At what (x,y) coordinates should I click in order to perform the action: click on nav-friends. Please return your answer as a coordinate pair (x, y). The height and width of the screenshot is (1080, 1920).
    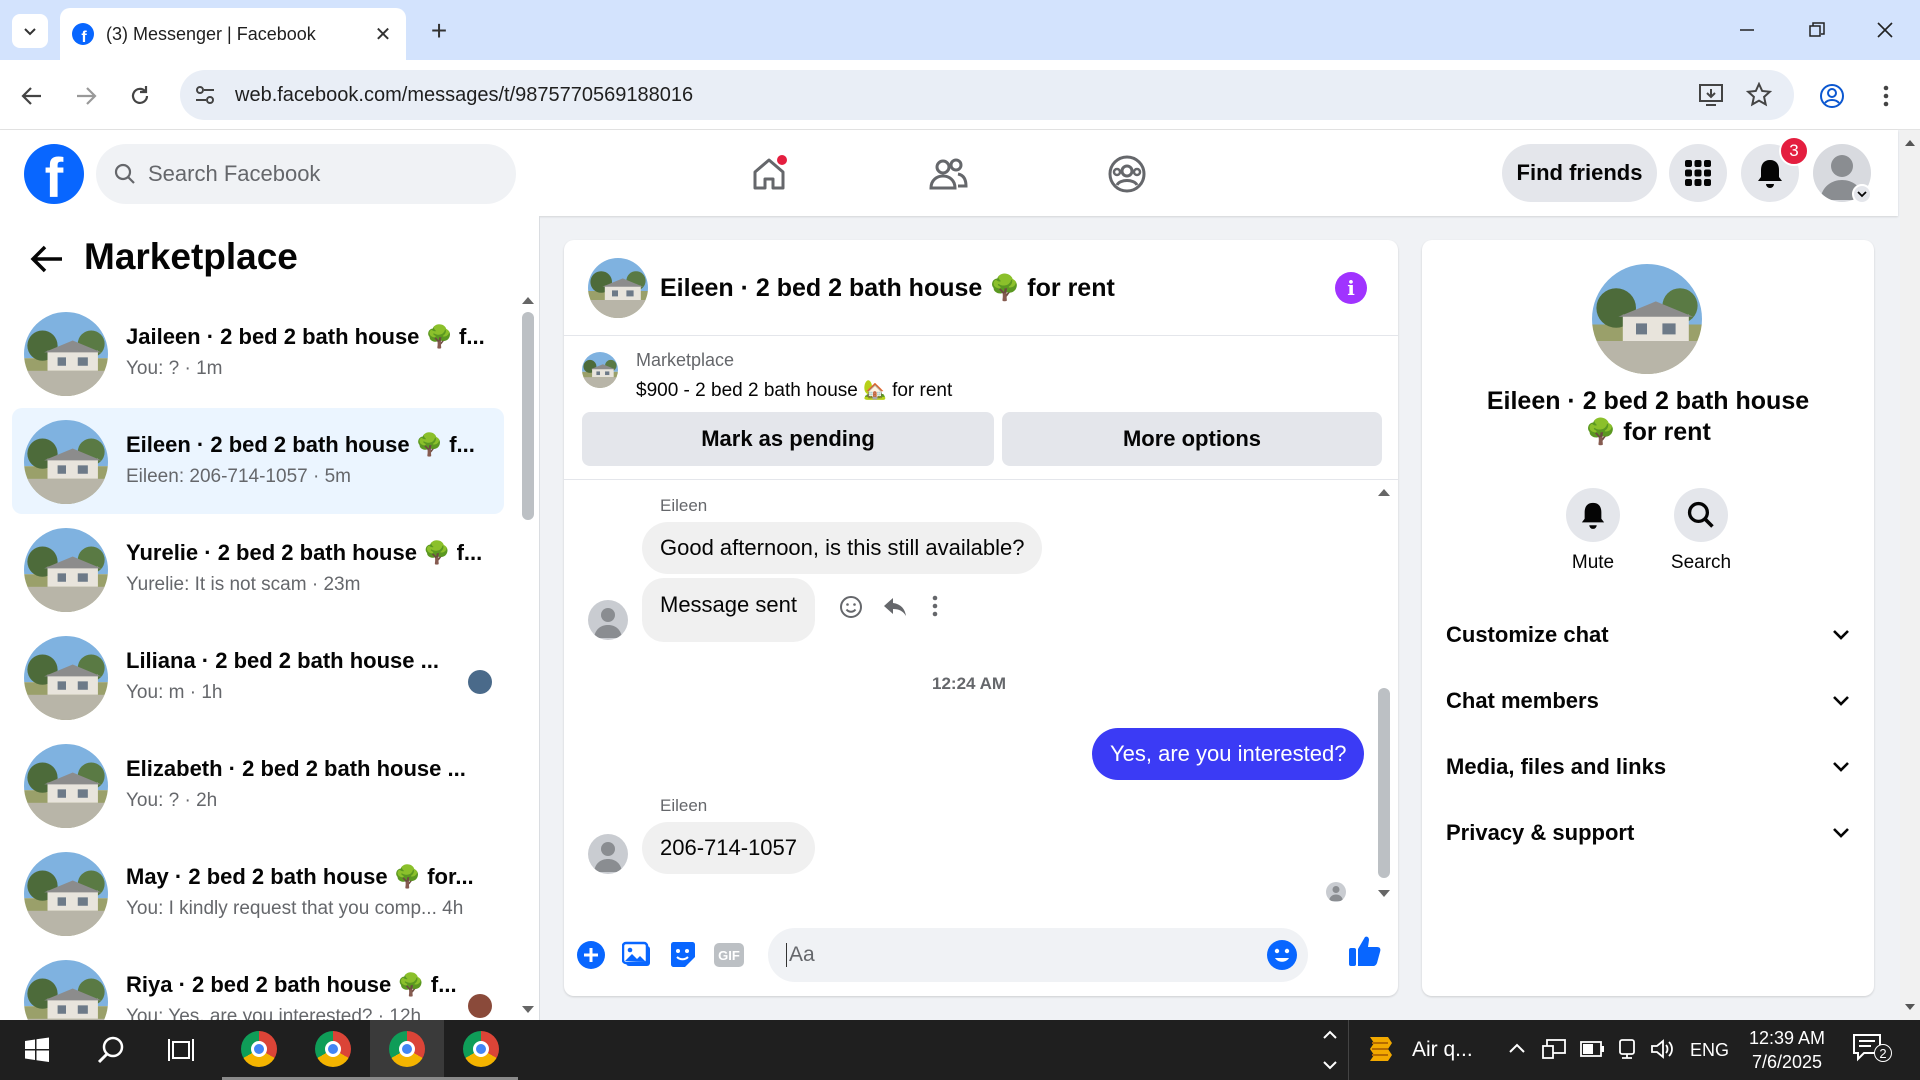
    Looking at the image, I should click on (948, 174).